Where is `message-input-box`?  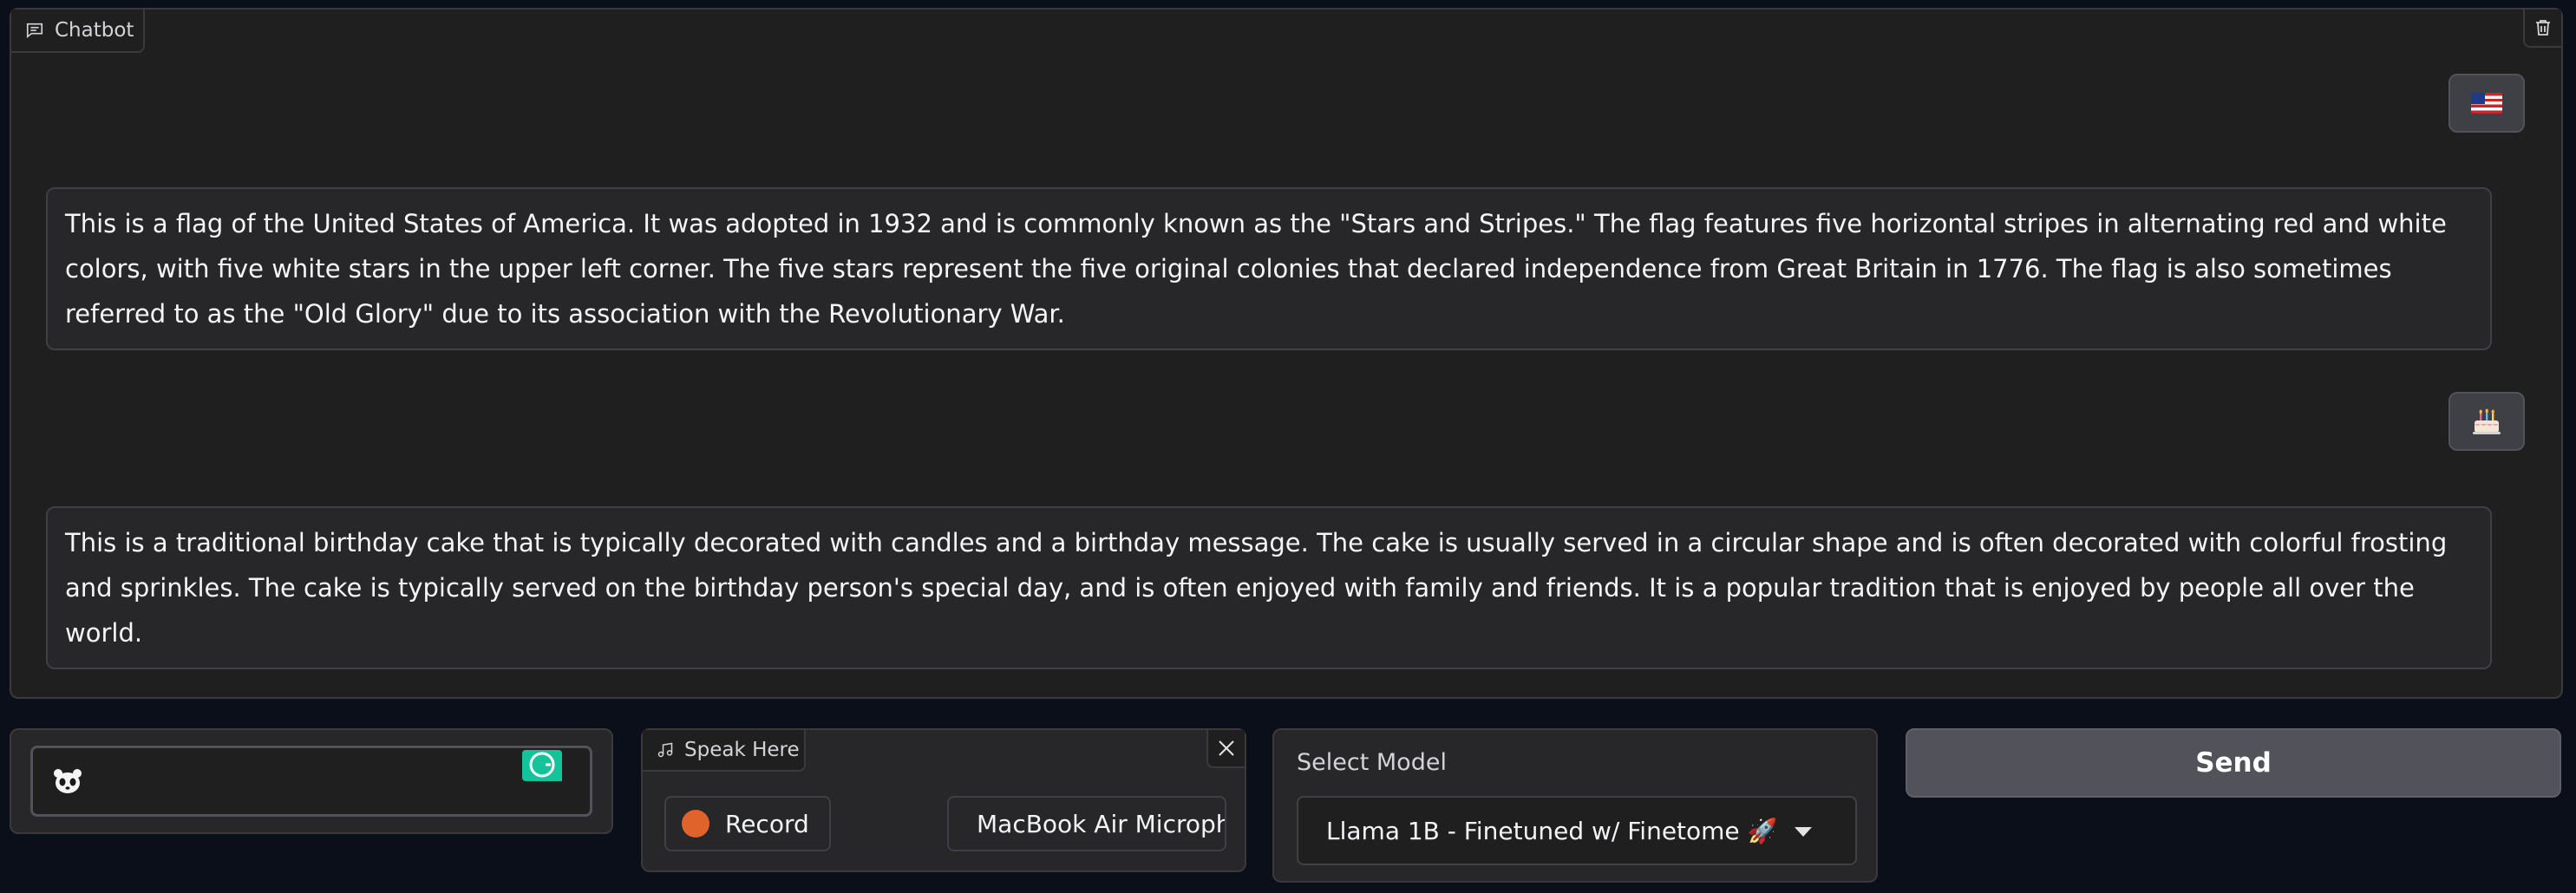 message-input-box is located at coordinates (311, 781).